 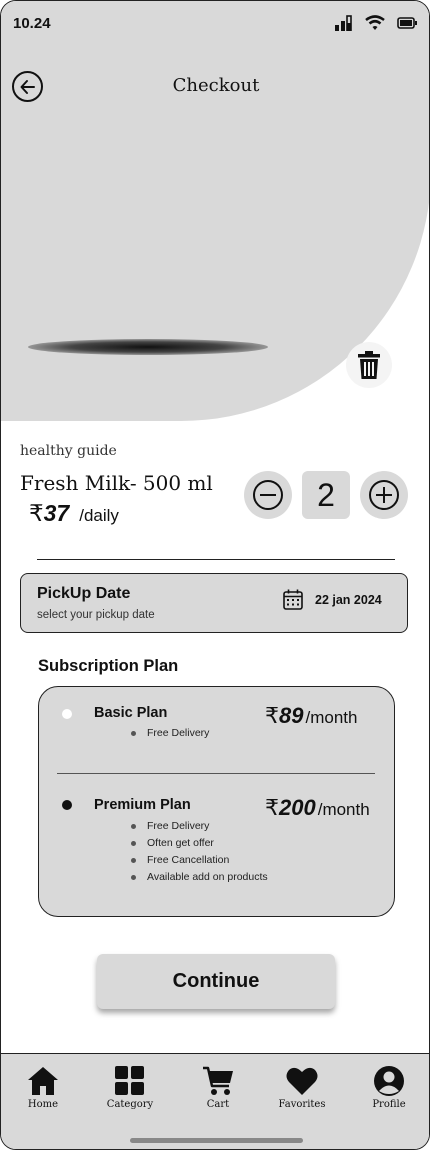 What do you see at coordinates (216, 981) in the screenshot?
I see `continue-button: Continue` at bounding box center [216, 981].